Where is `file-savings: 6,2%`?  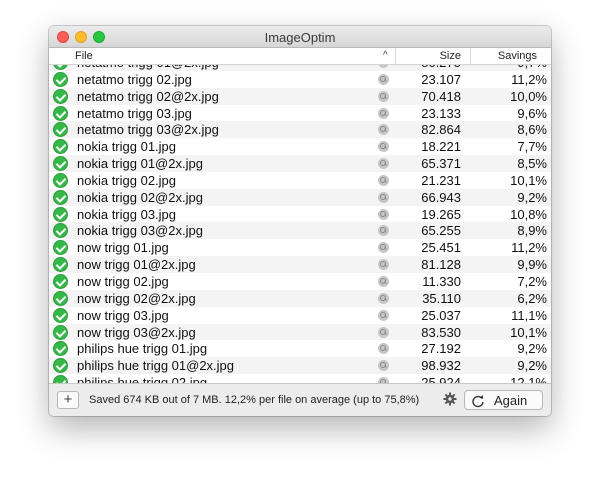
file-savings: 6,2% is located at coordinates (532, 298).